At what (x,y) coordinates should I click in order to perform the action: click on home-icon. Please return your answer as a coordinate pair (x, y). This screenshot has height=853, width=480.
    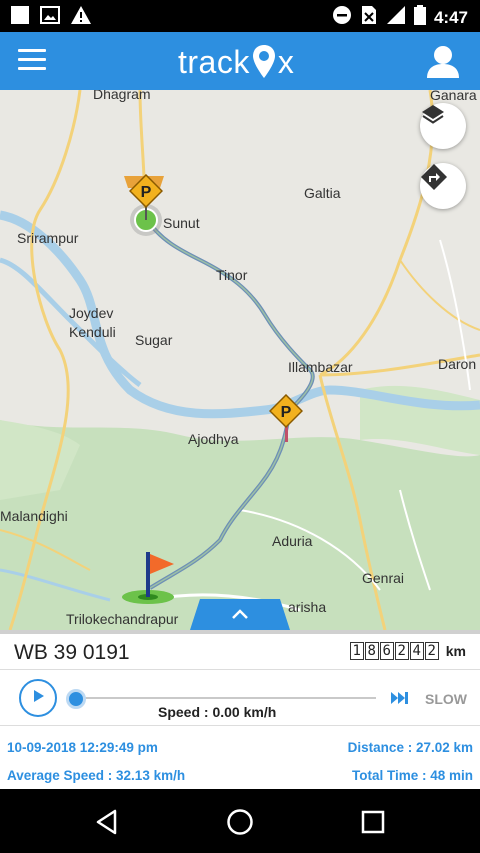
    Looking at the image, I should click on (240, 822).